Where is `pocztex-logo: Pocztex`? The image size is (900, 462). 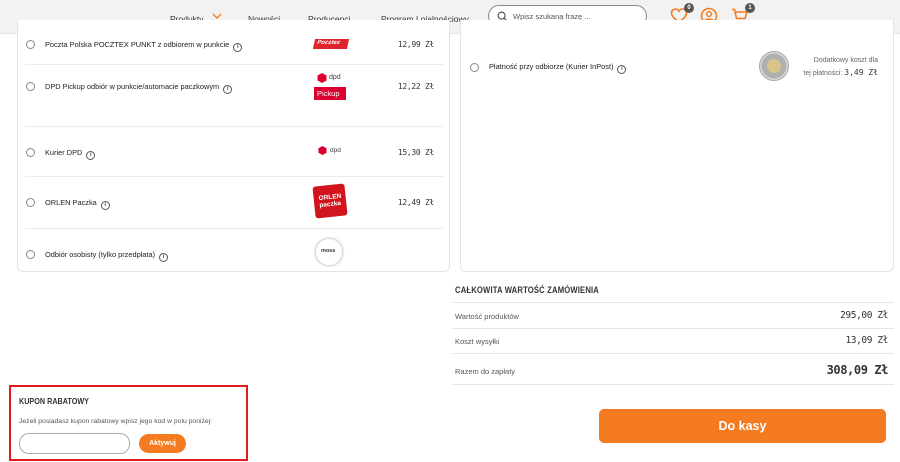 pocztex-logo: Pocztex is located at coordinates (331, 44).